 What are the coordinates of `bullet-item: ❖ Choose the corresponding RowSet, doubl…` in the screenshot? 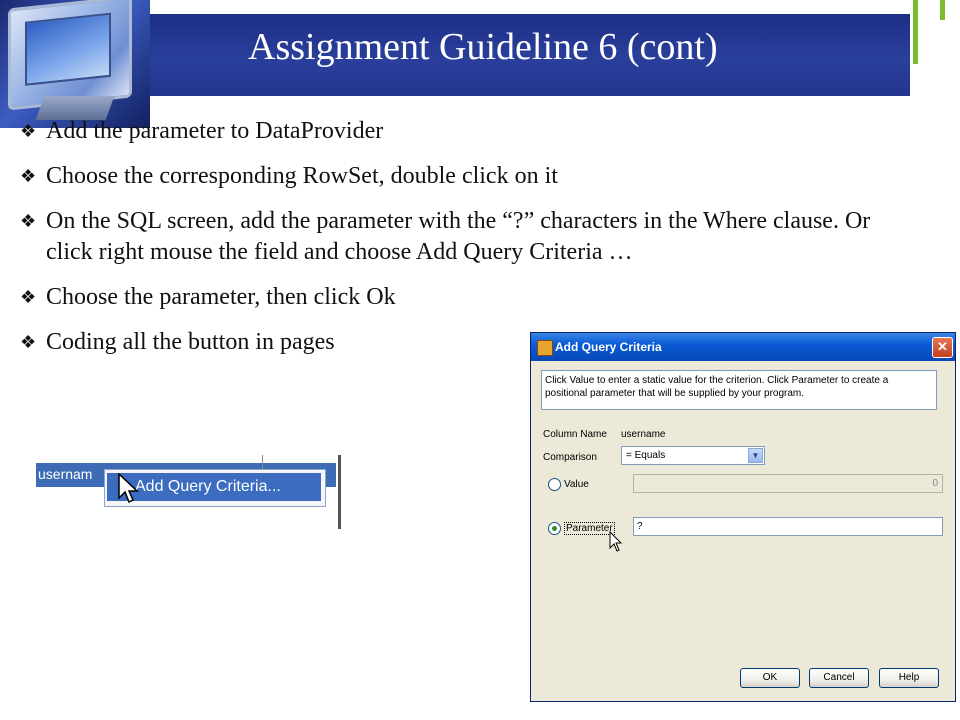 It's located at (470, 176).